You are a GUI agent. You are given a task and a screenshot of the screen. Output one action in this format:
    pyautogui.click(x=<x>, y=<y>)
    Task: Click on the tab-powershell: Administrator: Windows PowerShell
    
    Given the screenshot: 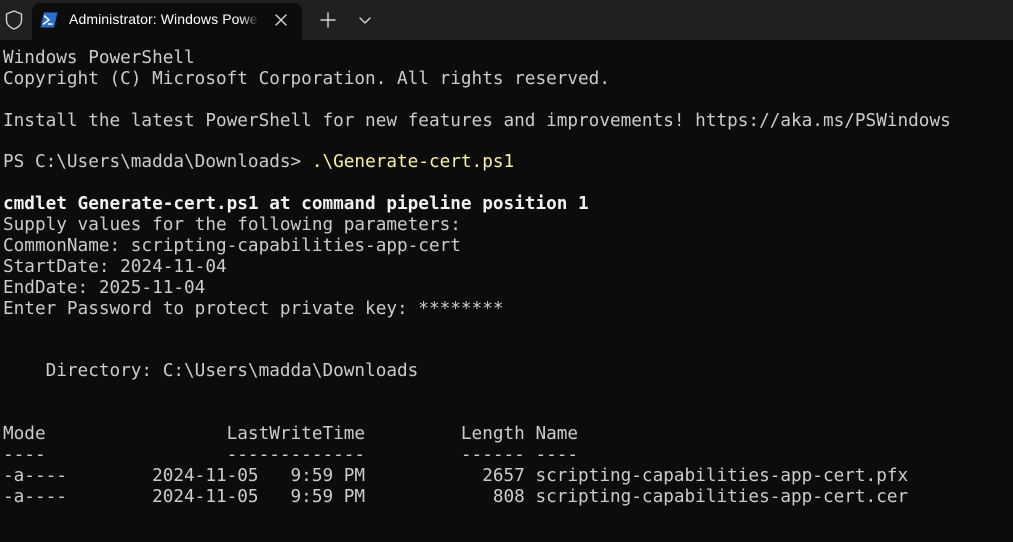 What is the action you would take?
    pyautogui.click(x=167, y=21)
    